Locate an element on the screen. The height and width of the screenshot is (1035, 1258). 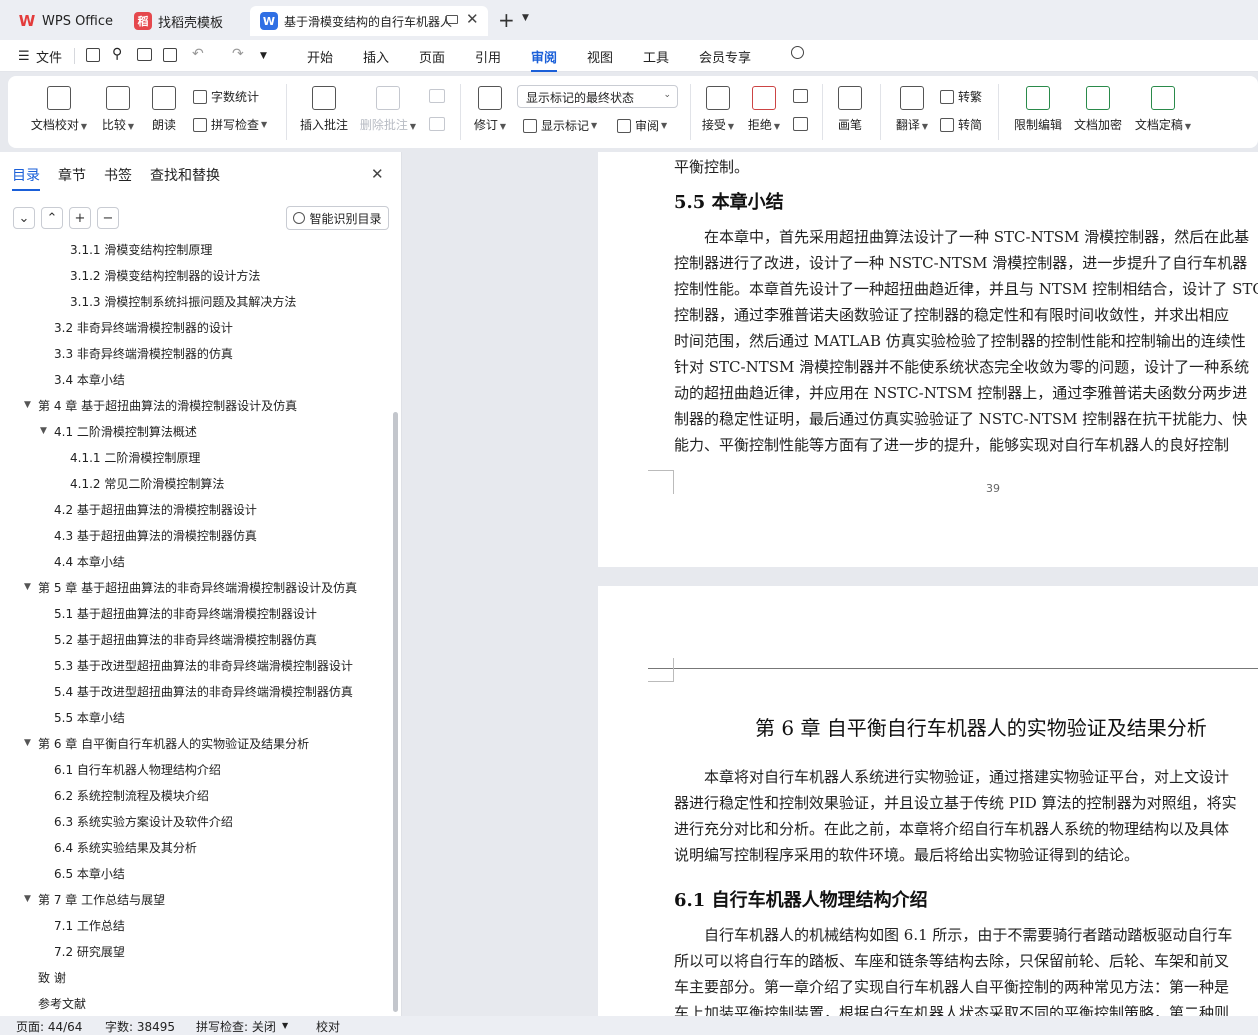
restrict-editing-button: 限制编辑 is located at coordinates (1038, 104).